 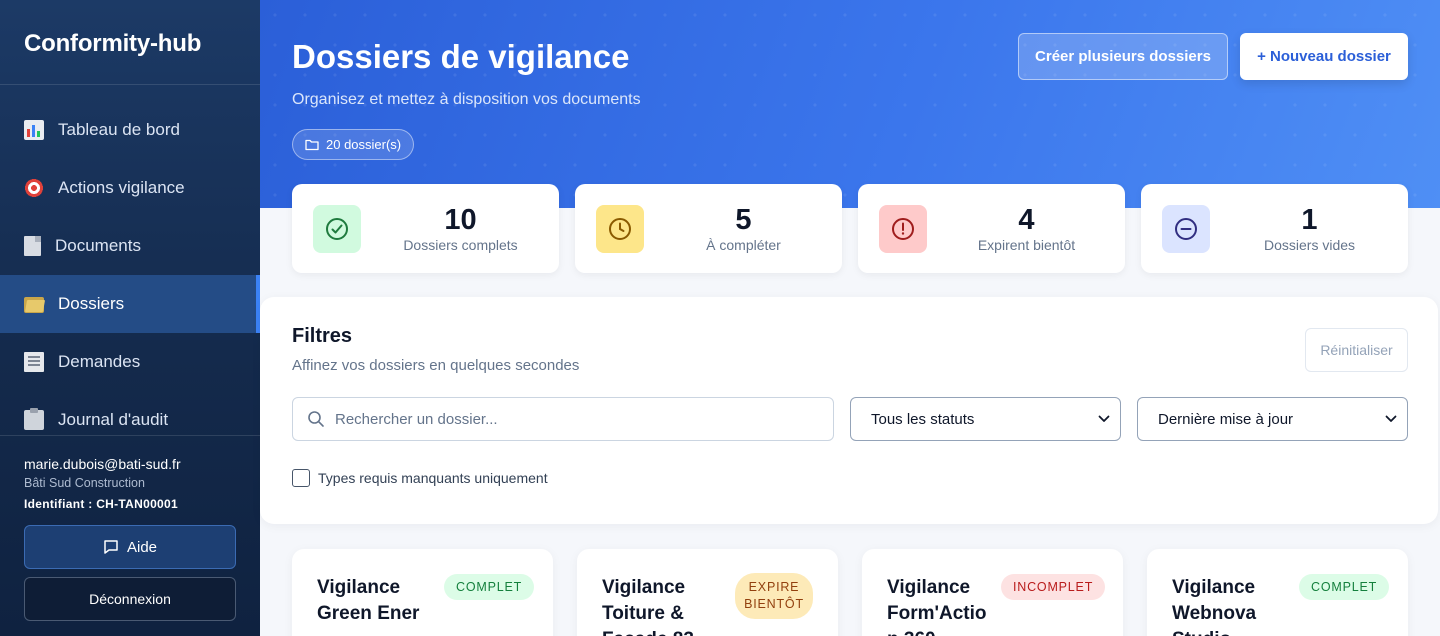 I want to click on search-field, so click(x=563, y=419).